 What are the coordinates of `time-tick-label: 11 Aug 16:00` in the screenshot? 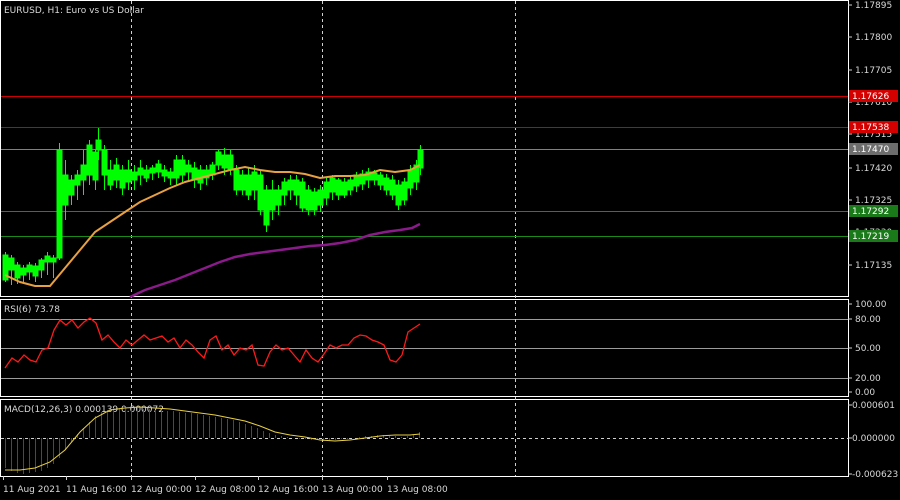 It's located at (96, 490).